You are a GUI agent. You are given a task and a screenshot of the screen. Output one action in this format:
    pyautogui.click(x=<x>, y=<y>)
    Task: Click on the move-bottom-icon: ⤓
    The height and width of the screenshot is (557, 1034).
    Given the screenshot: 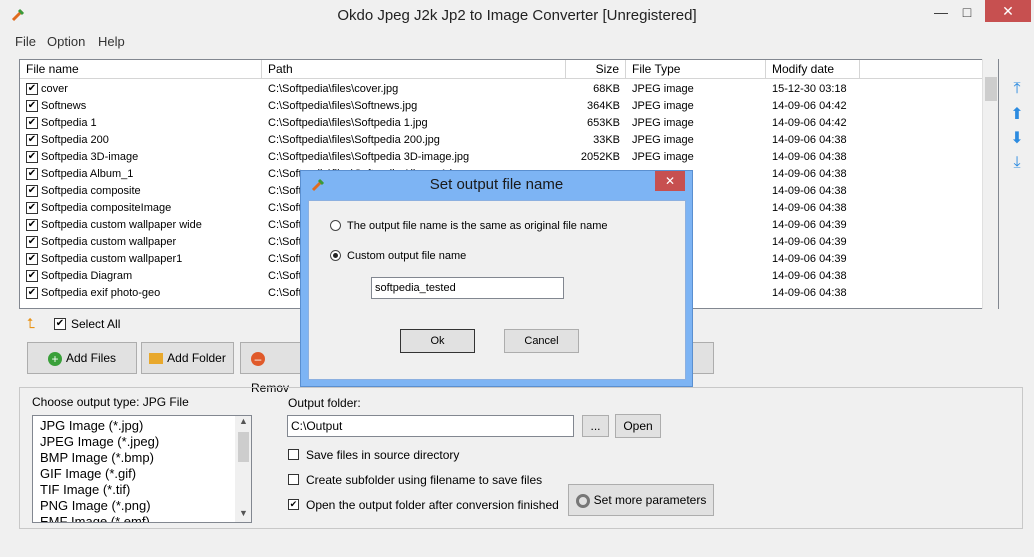 What is the action you would take?
    pyautogui.click(x=1017, y=163)
    